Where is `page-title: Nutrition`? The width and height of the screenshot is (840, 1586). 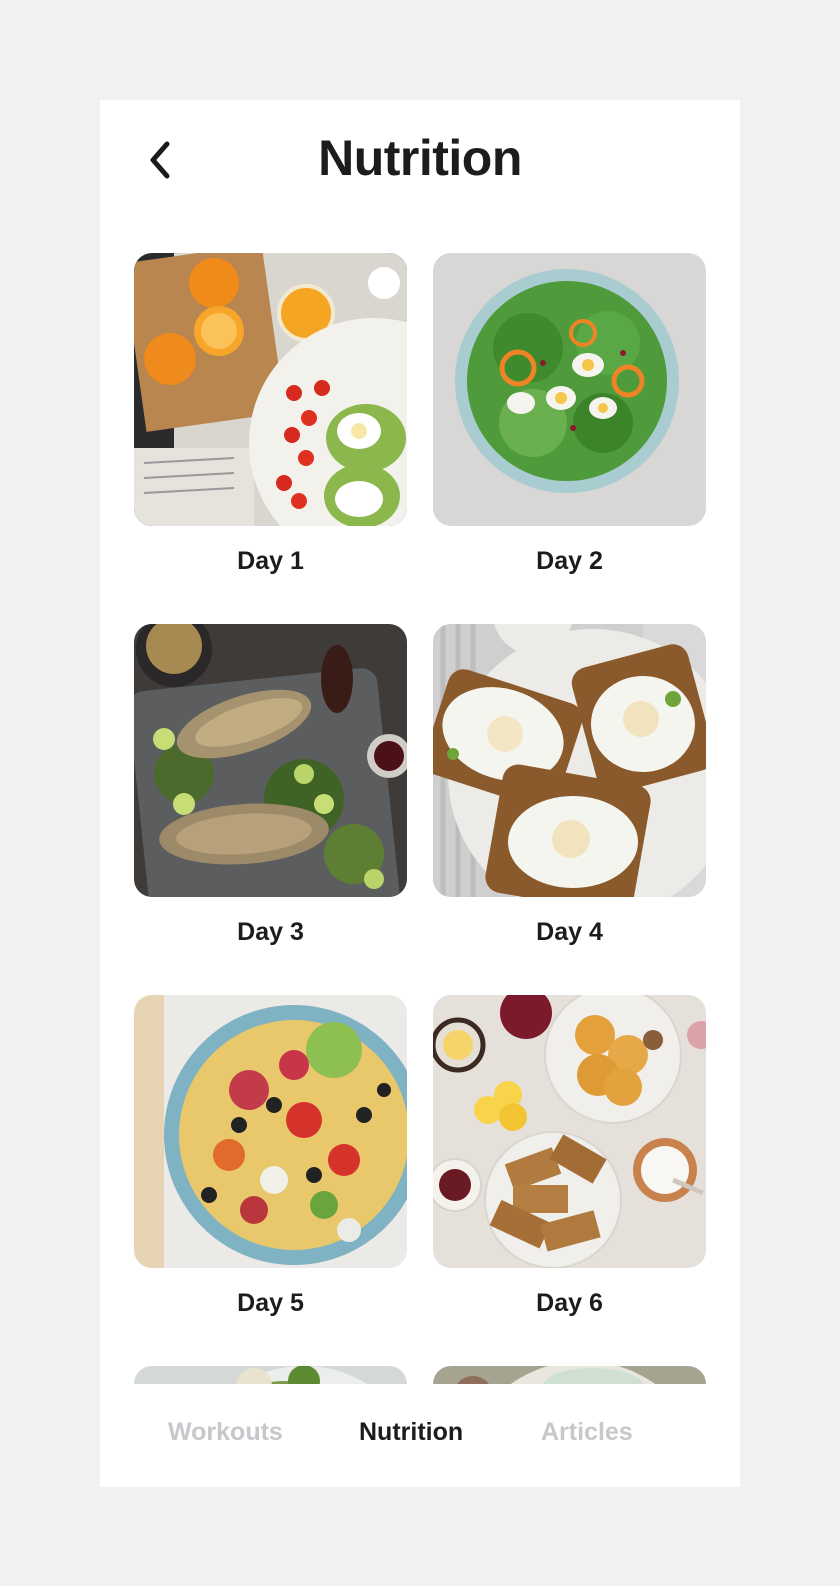 page-title: Nutrition is located at coordinates (420, 158).